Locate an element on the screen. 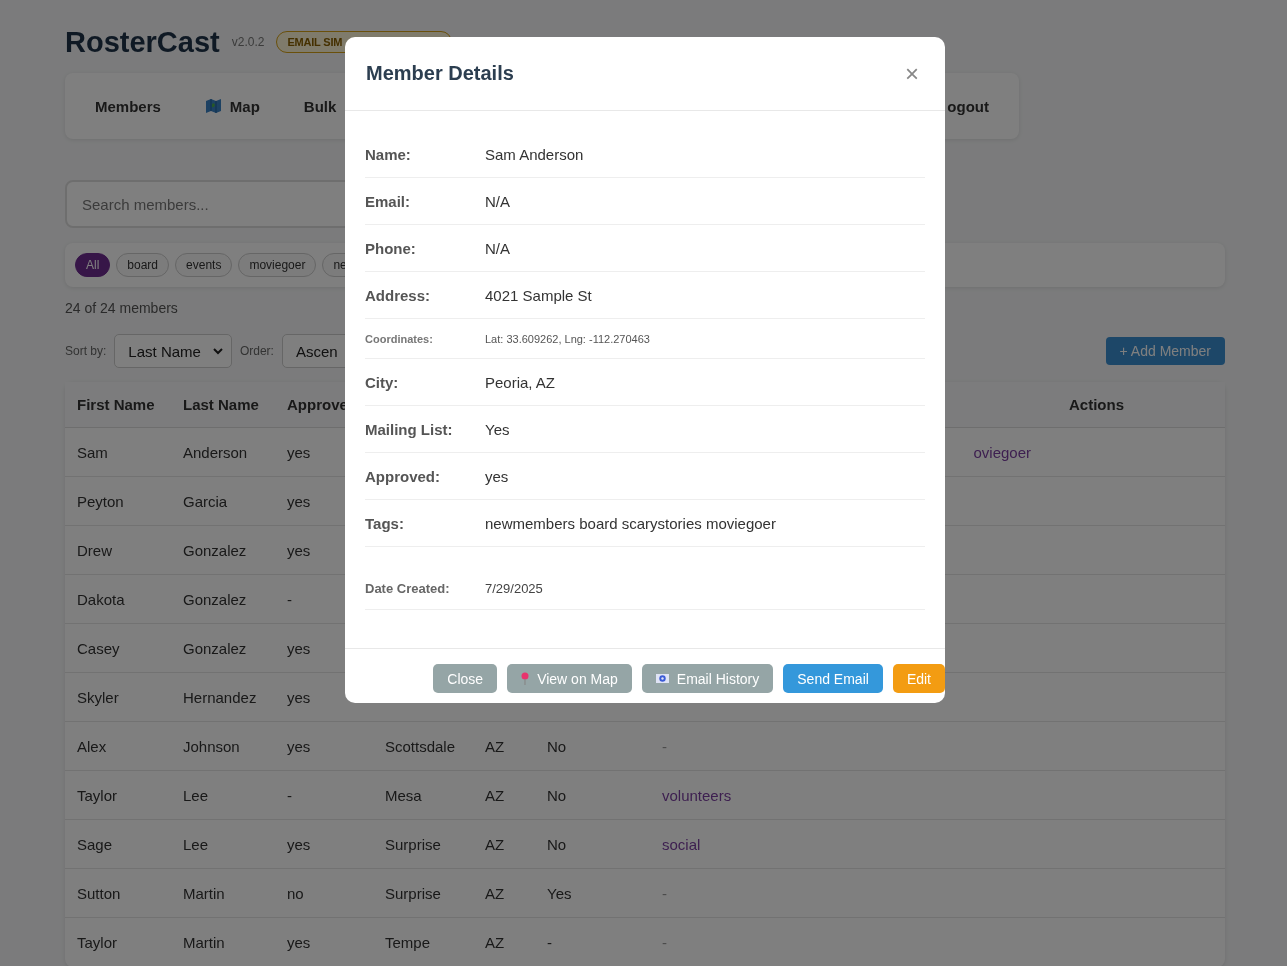 The width and height of the screenshot is (1287, 966). dialog-title: Member Details is located at coordinates (440, 73).